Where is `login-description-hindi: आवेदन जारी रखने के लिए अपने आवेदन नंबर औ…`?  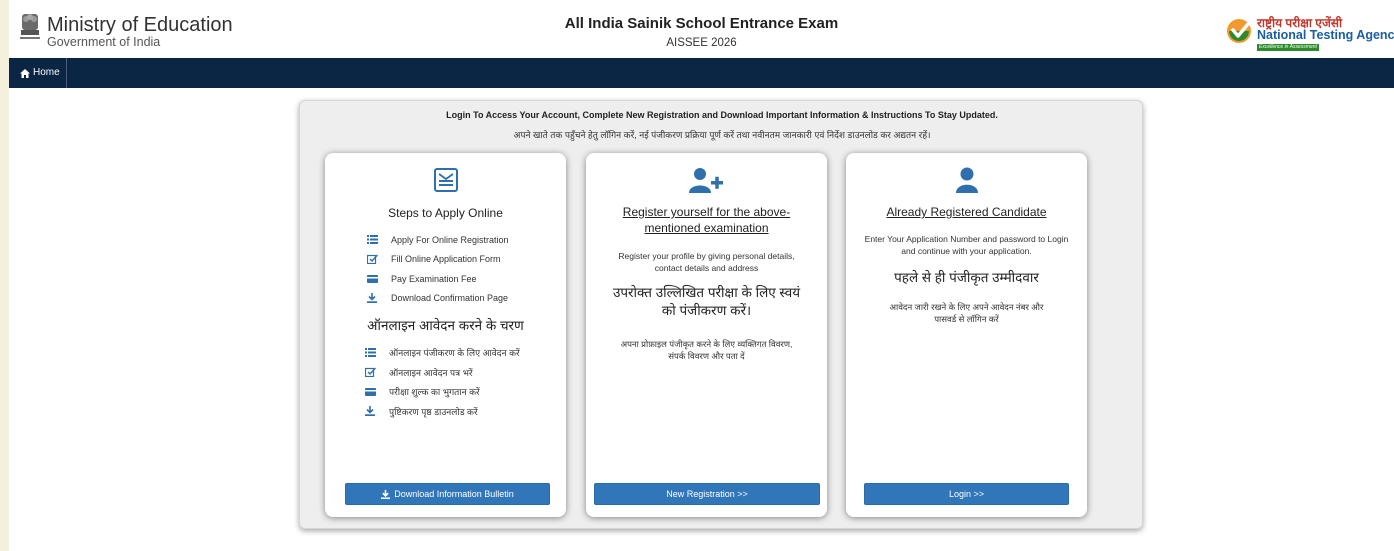
login-description-hindi: आवेदन जारी रखने के लिए अपने आवेदन नंबर औ… is located at coordinates (966, 313).